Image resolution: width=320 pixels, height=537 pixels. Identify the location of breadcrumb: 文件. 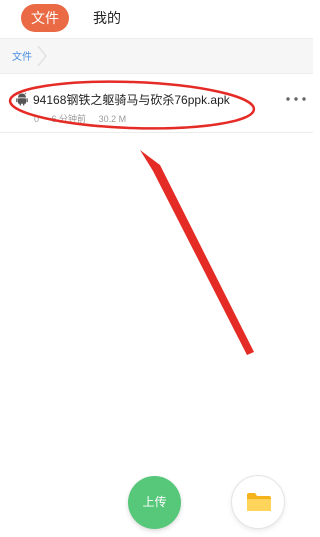
(156, 56).